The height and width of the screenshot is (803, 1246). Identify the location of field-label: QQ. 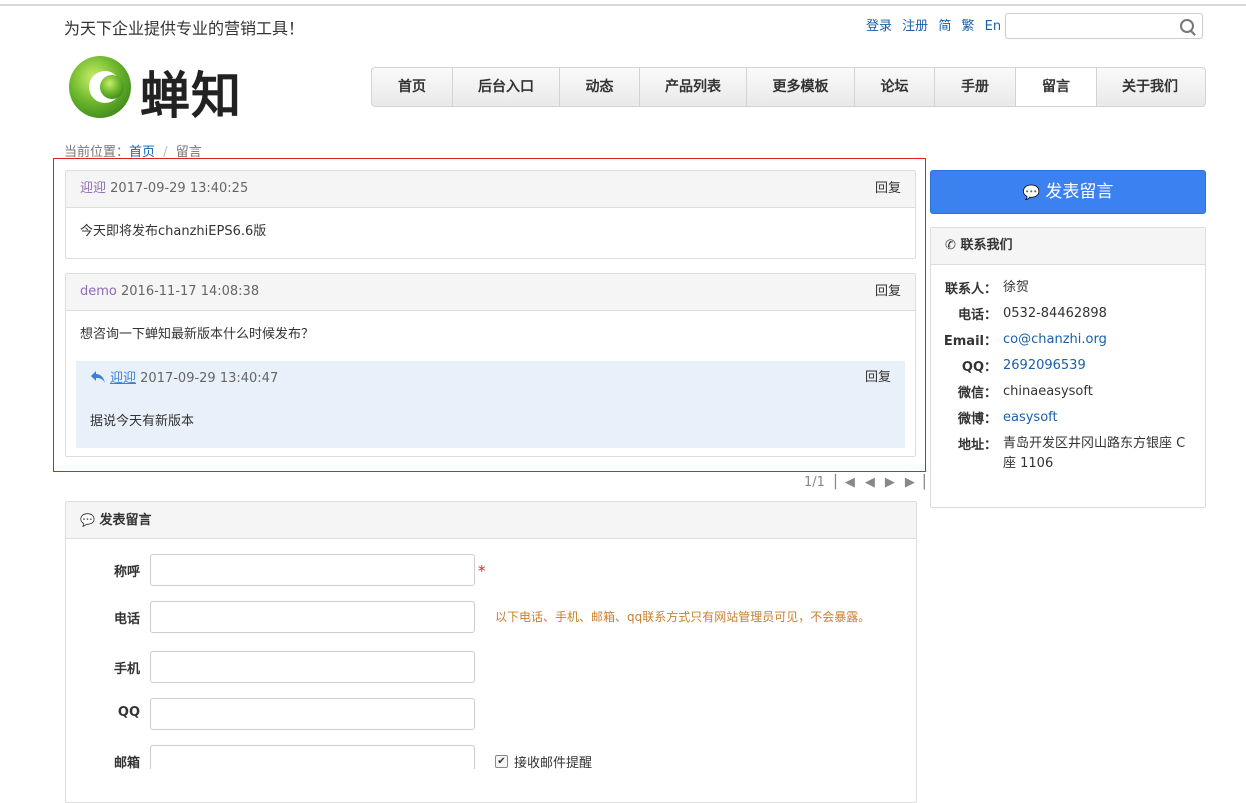
(128, 712).